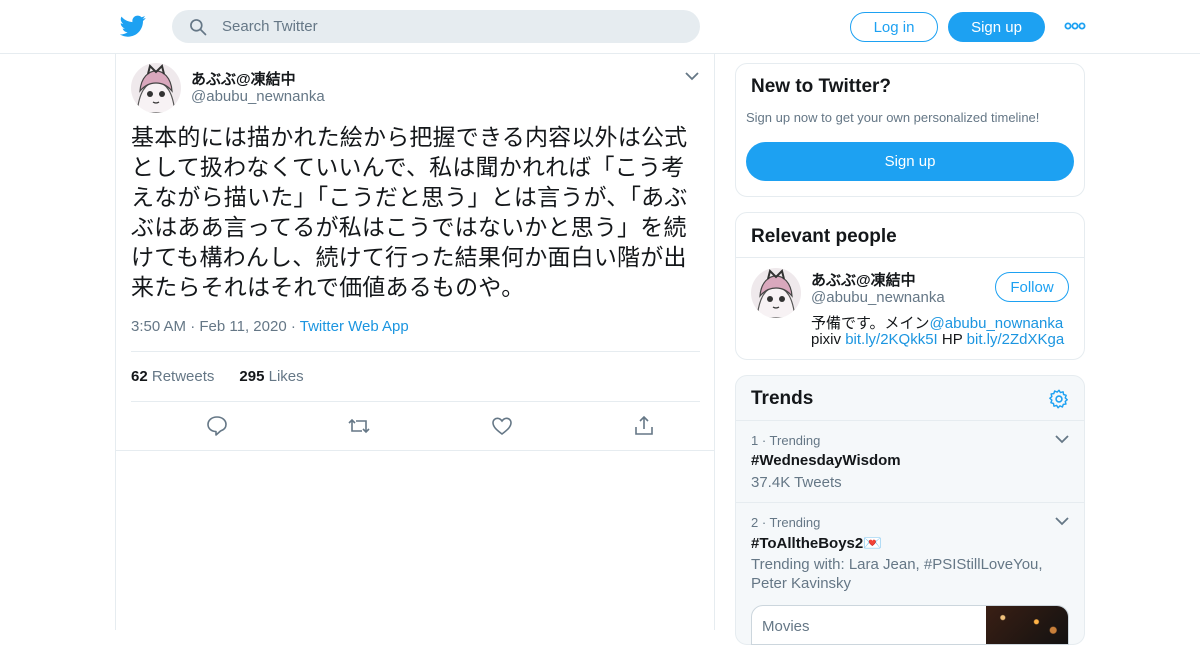 The width and height of the screenshot is (1200, 645). I want to click on bio-pixiv-link: bit.ly/2KQkk5I, so click(891, 339).